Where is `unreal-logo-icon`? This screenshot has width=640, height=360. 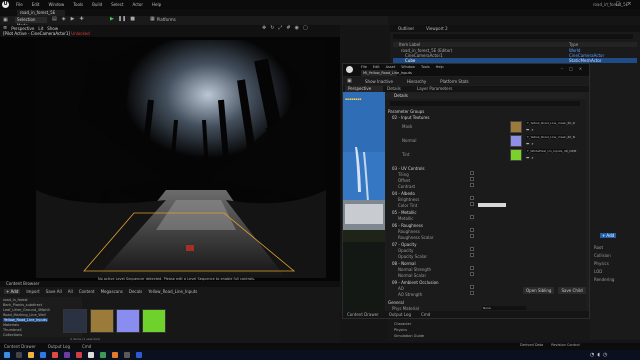 unreal-logo-icon is located at coordinates (349, 69).